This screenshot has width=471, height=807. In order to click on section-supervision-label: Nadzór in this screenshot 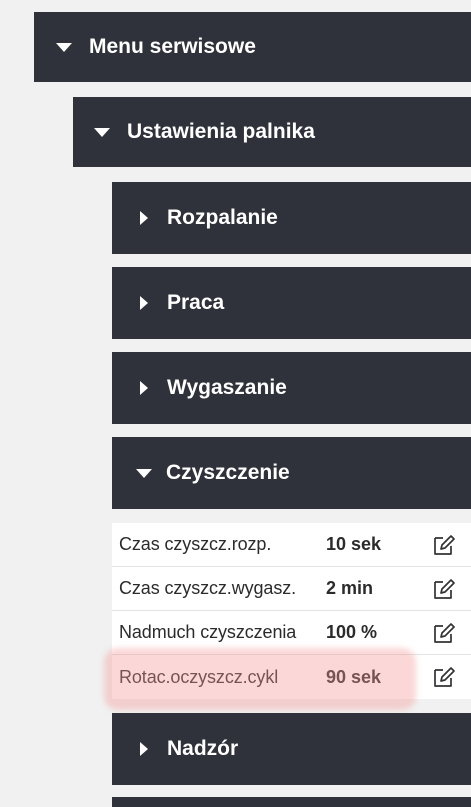, I will do `click(203, 748)`.